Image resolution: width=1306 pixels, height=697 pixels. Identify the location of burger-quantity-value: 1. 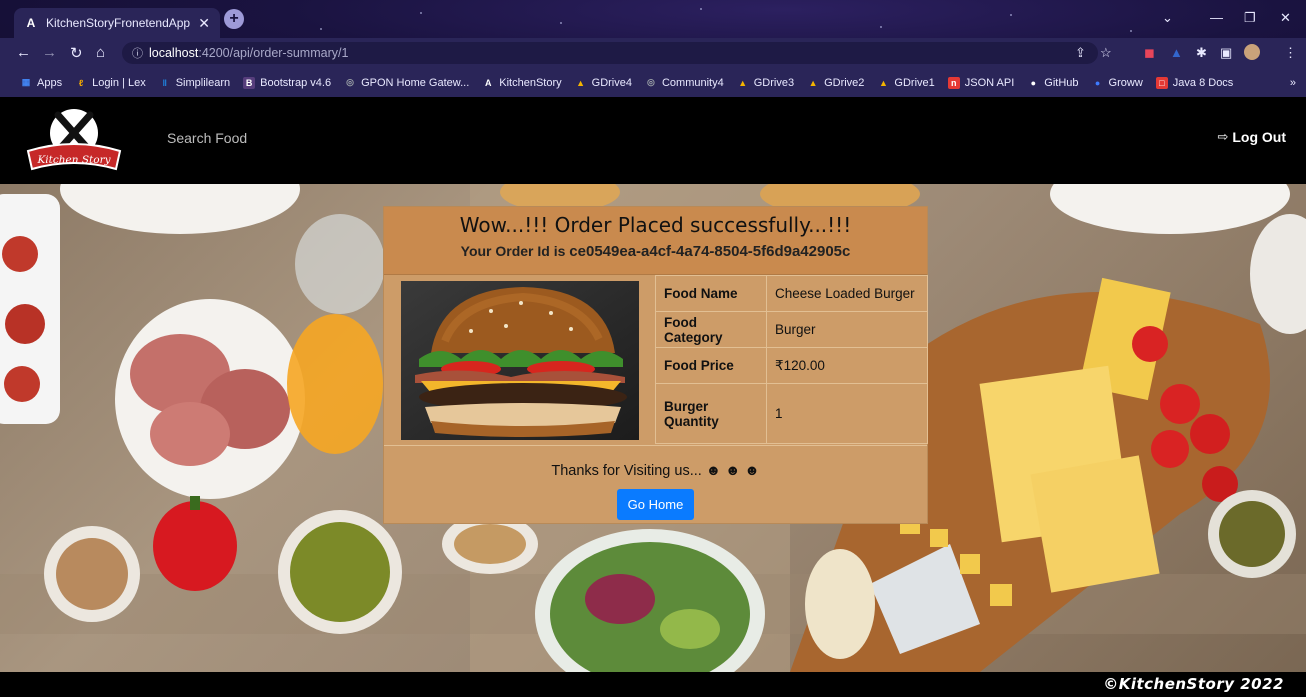
(847, 413).